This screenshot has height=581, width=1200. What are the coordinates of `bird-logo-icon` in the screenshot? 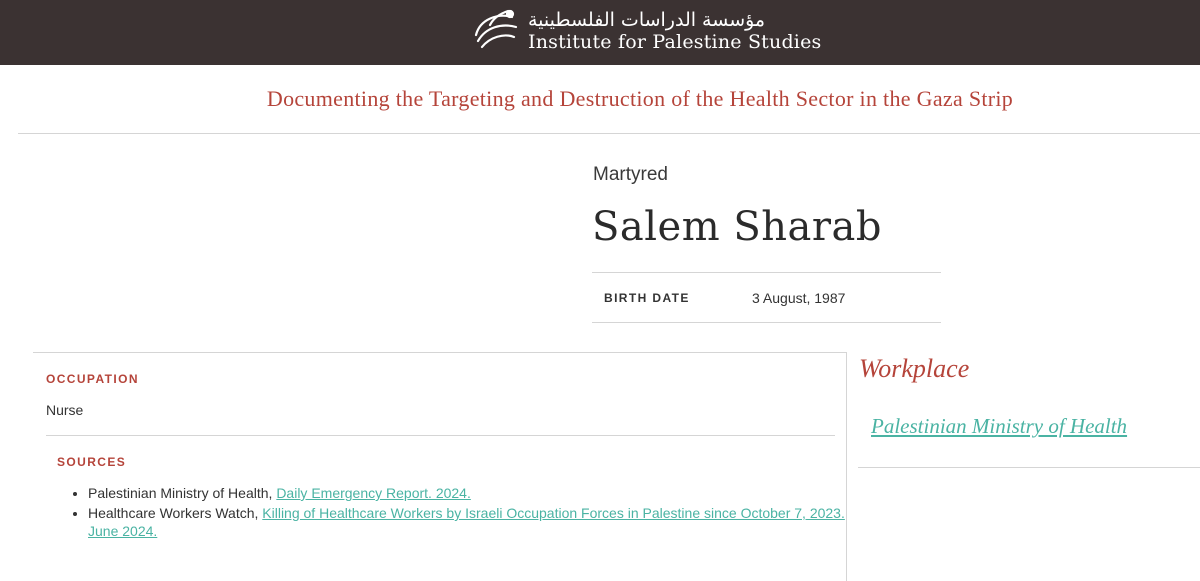 It's located at (496, 29).